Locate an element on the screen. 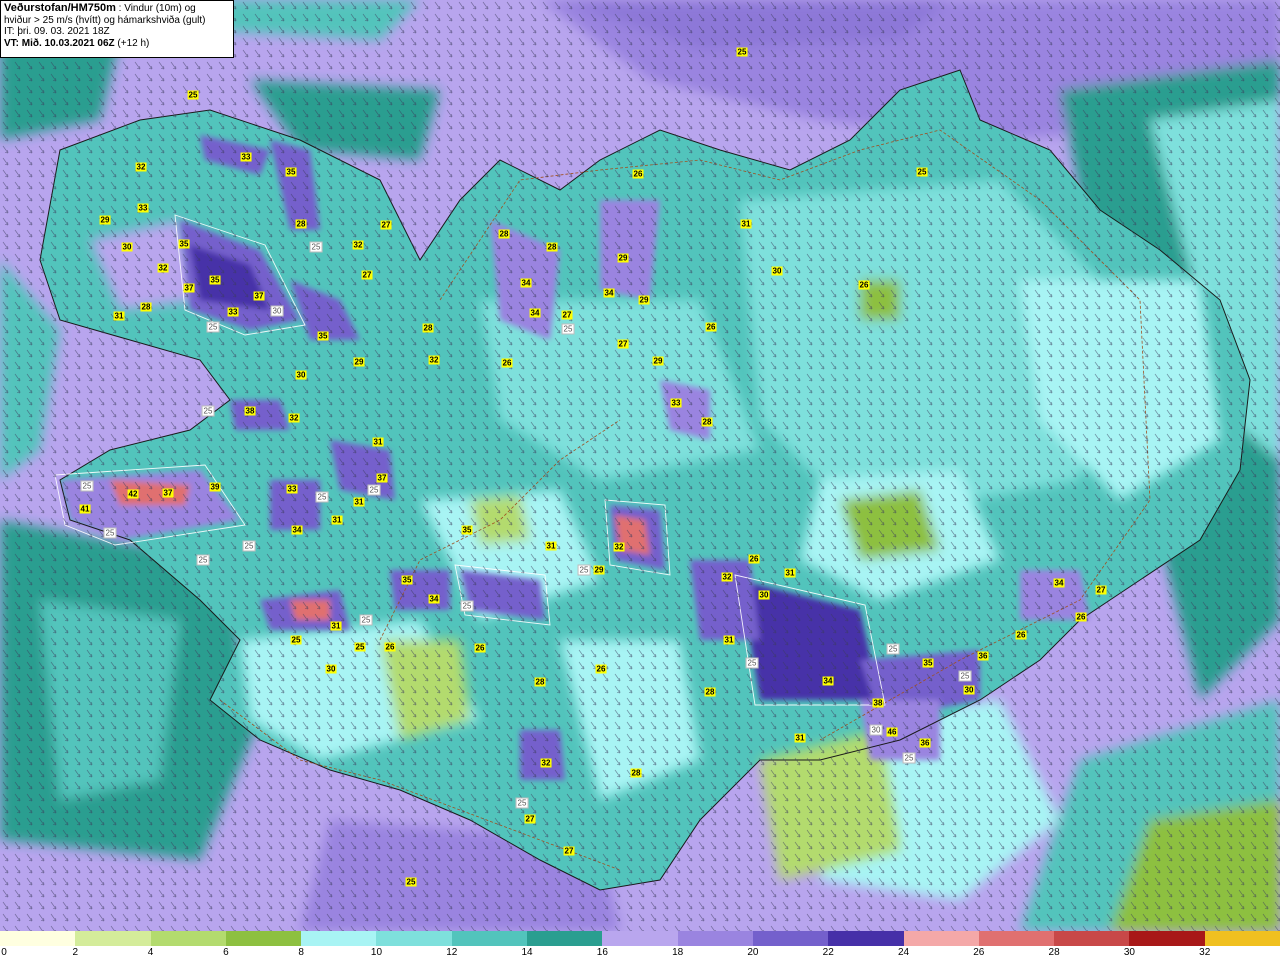  forecast-offset: (+12 h) is located at coordinates (132, 43).